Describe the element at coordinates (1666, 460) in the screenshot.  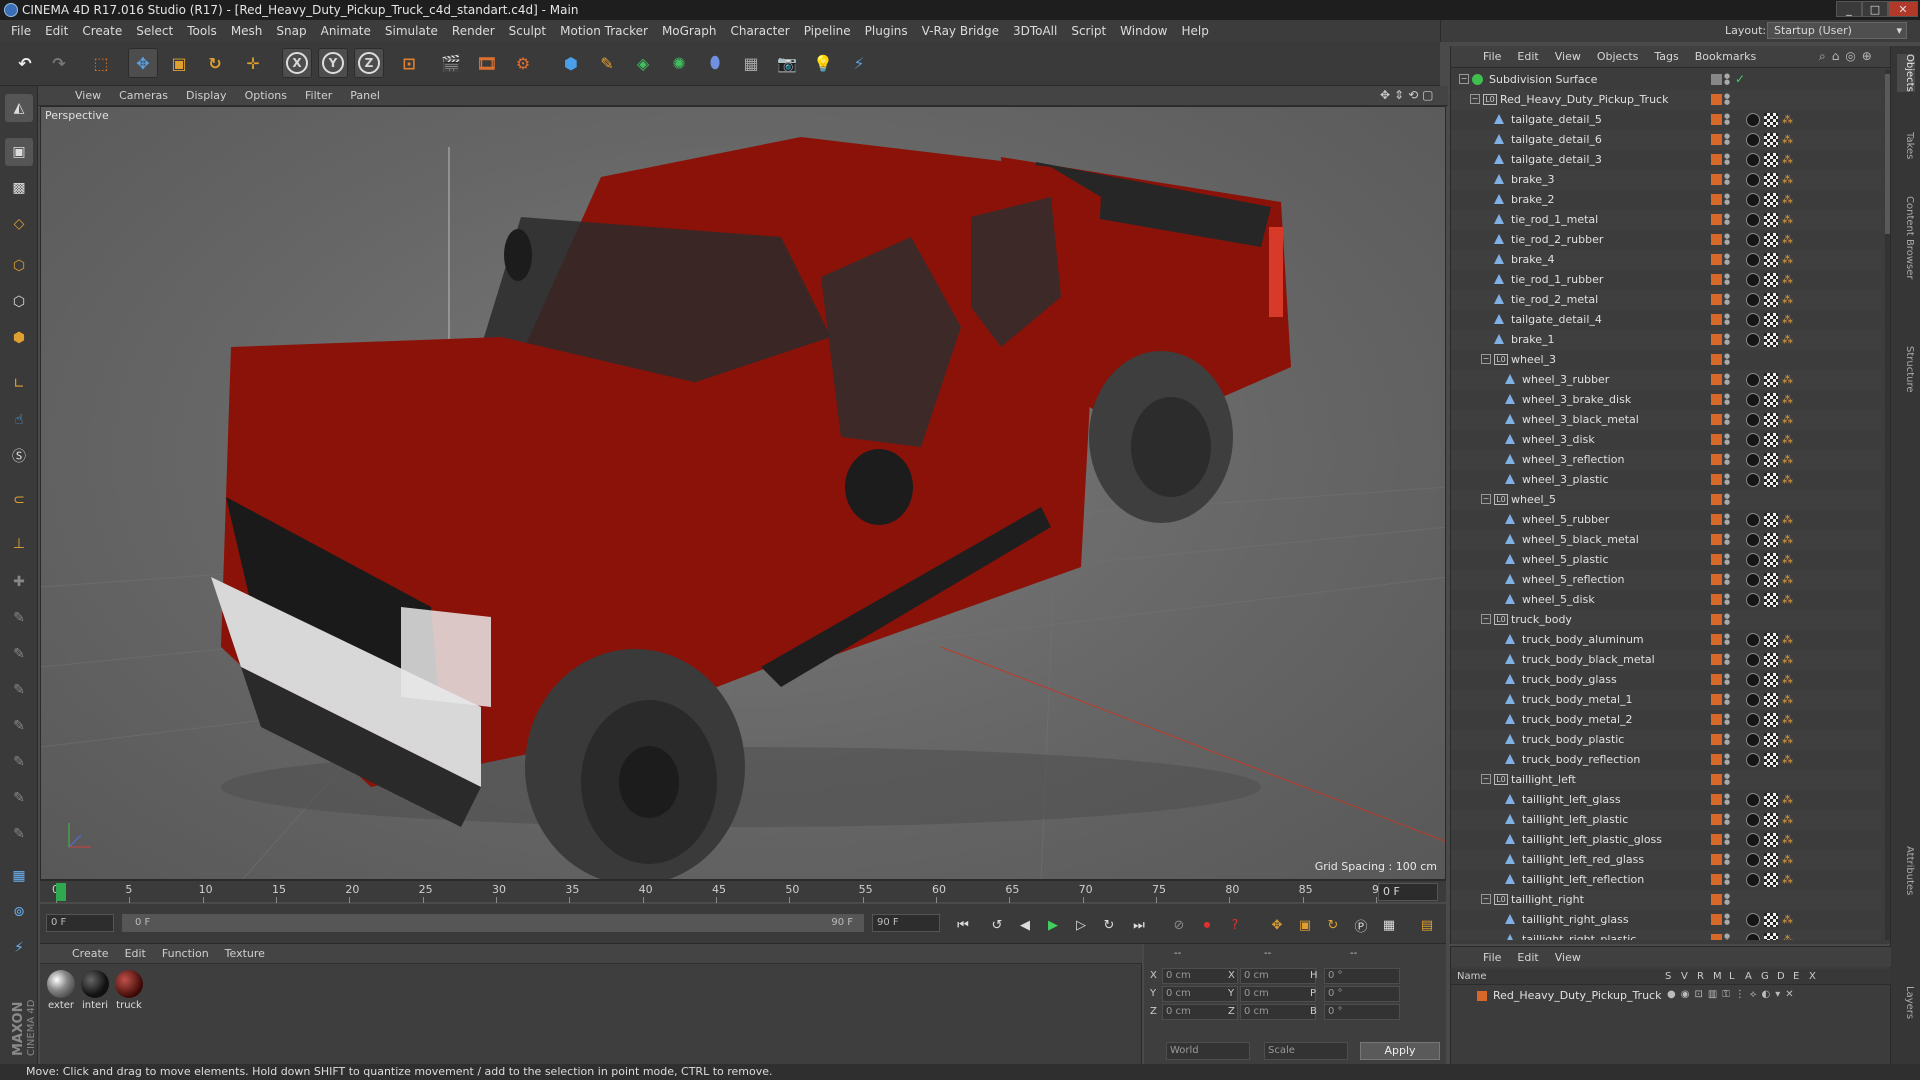
I see `object-row-wheel-3-reflection: wheel_3_reflection ● ● ⁂` at that location.